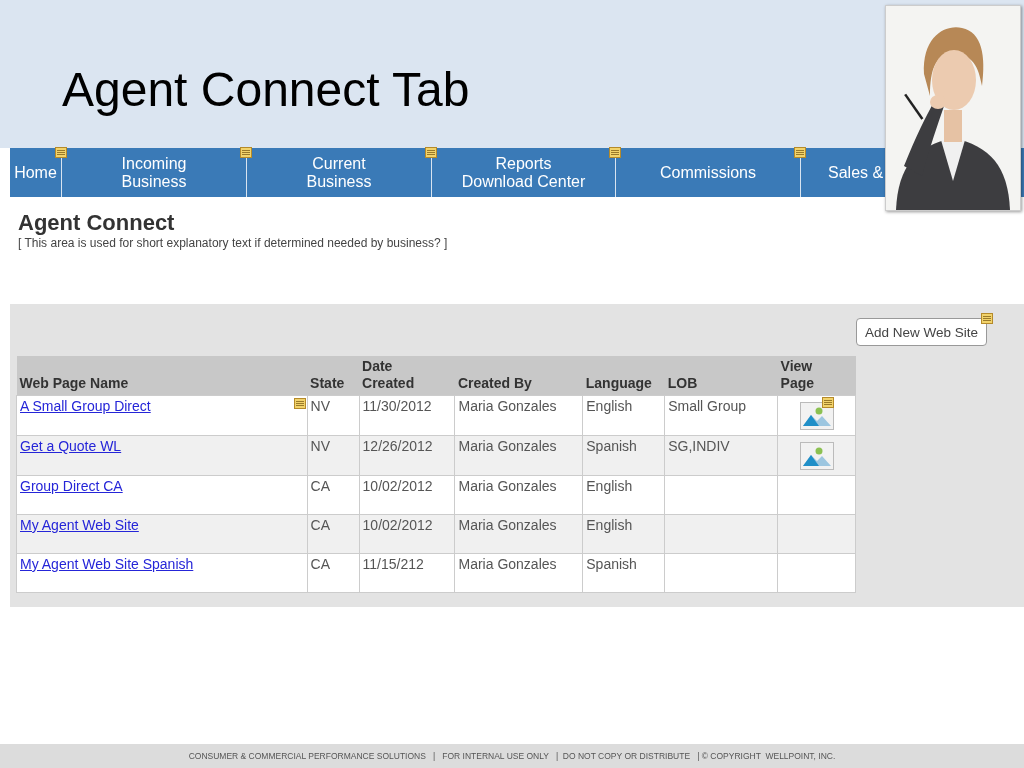  I want to click on add-site-button: Add New Web Site, so click(921, 332).